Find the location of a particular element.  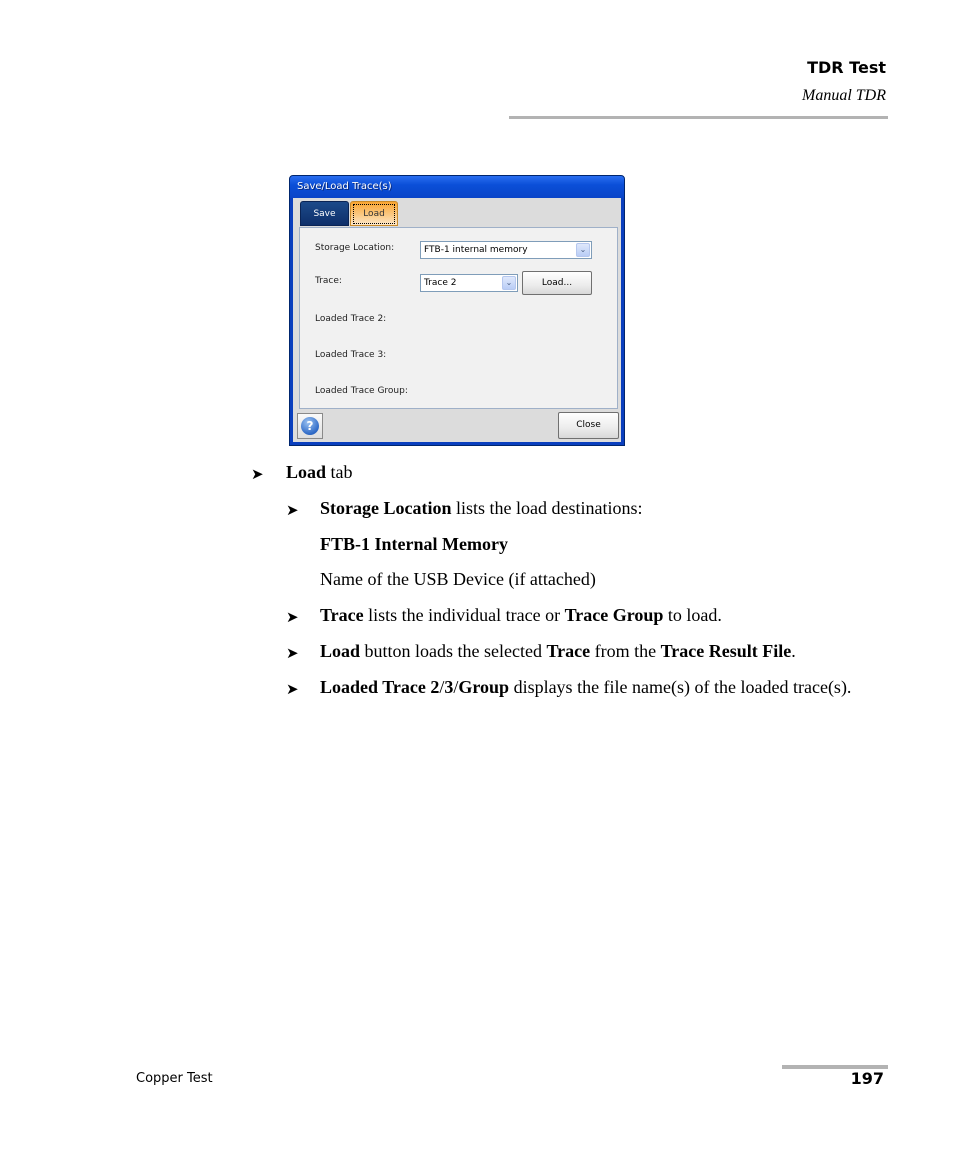

loaded-trace-2-label: Loaded Trace 2: is located at coordinates (351, 319).